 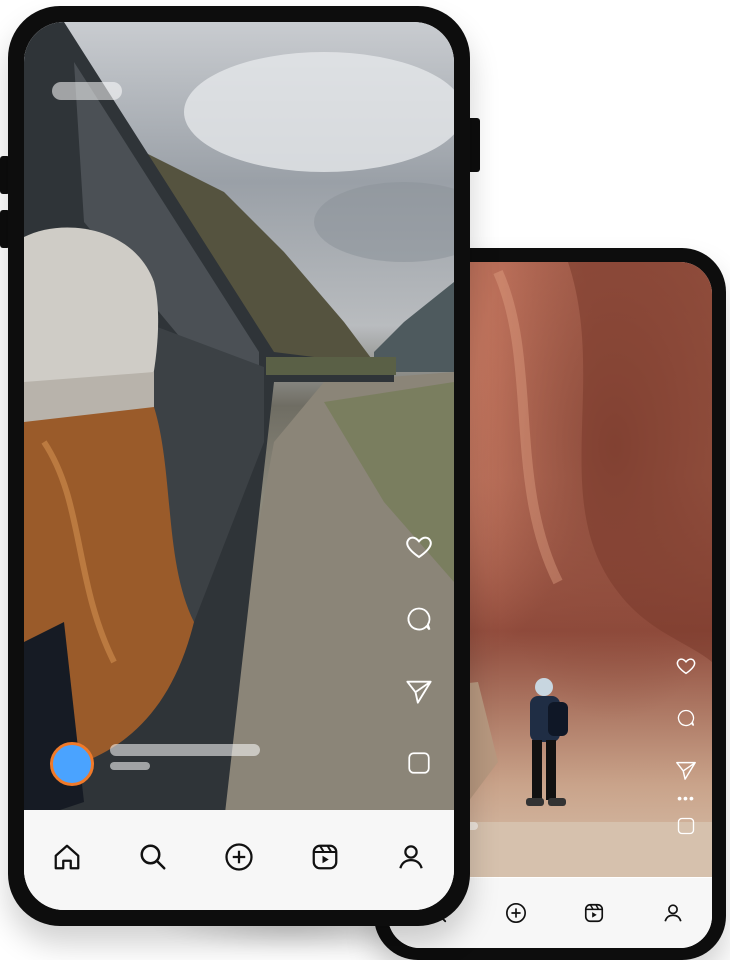 I want to click on tab-search, so click(x=153, y=857).